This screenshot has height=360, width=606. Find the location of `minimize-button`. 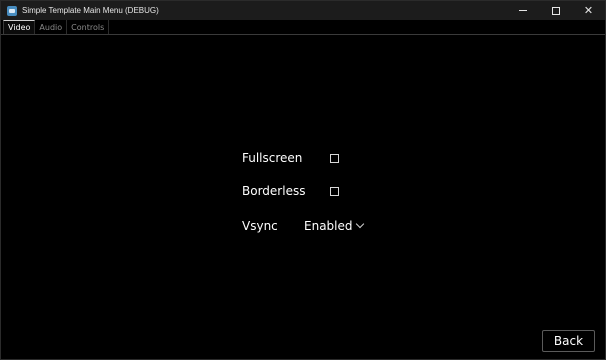

minimize-button is located at coordinates (522, 10).